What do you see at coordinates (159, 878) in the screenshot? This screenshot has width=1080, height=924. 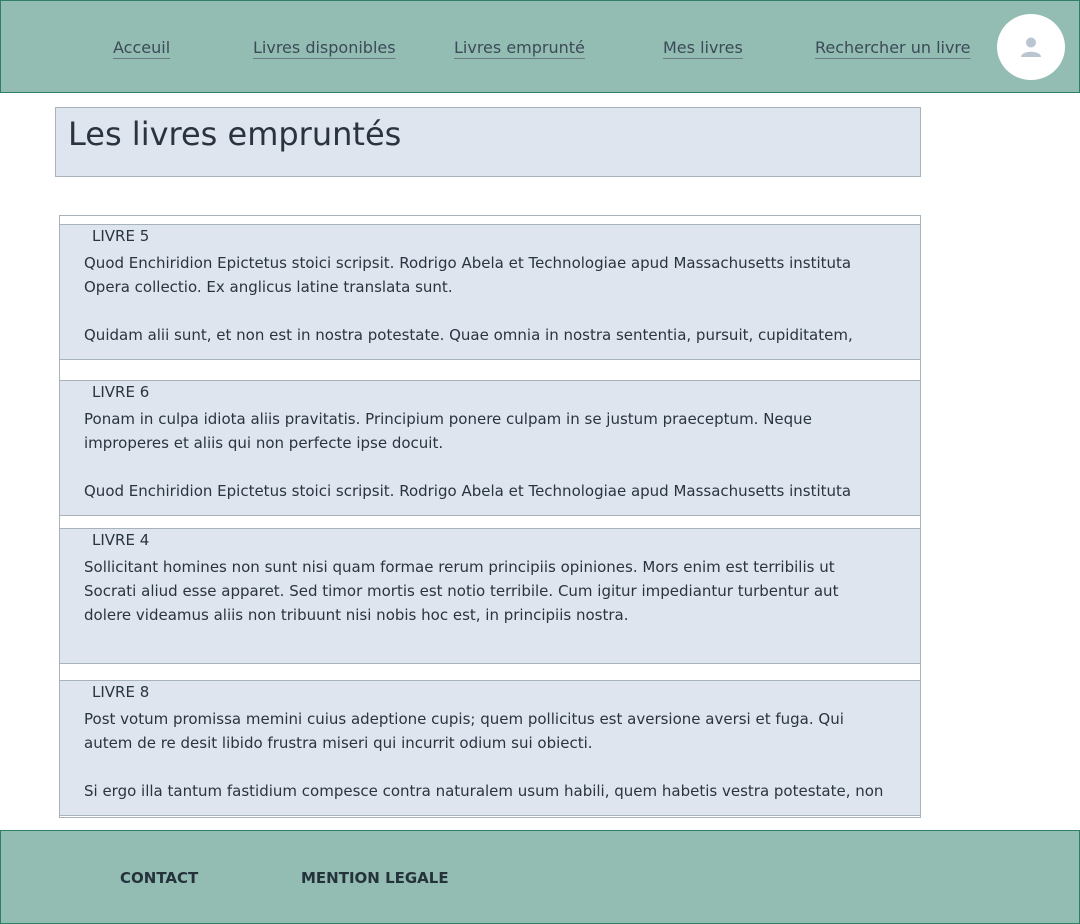 I see `footer-contact-link: CONTACT` at bounding box center [159, 878].